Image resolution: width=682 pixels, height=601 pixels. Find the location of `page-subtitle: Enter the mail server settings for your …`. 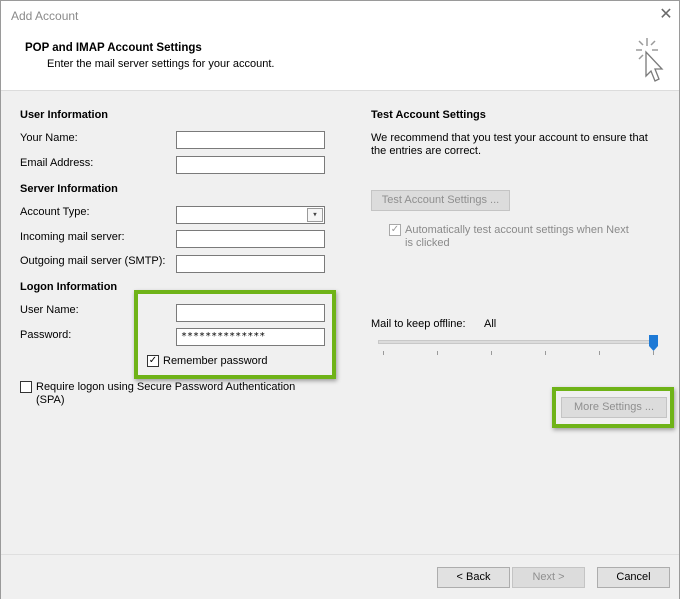

page-subtitle: Enter the mail server settings for your … is located at coordinates (161, 64).